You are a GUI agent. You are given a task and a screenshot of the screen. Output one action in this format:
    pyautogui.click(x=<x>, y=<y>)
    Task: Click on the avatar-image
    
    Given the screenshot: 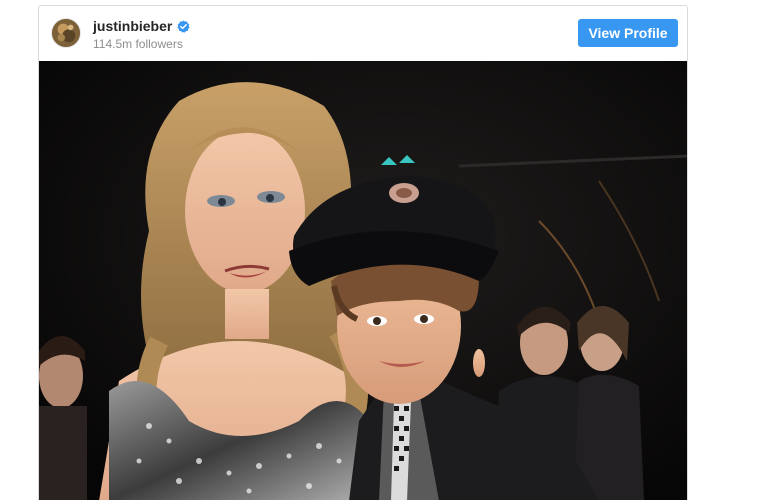 What is the action you would take?
    pyautogui.click(x=66, y=33)
    